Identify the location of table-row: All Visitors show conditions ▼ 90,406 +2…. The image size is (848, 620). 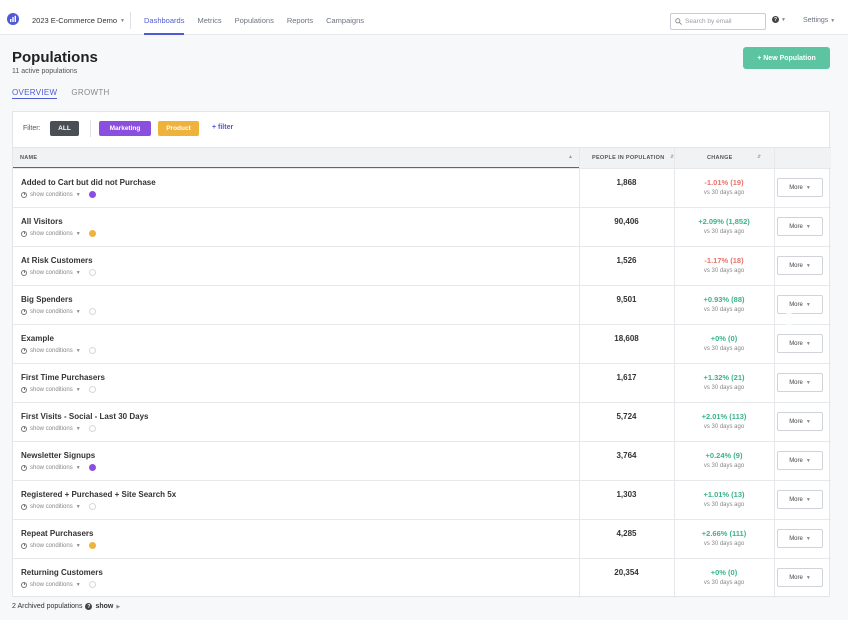
(422, 226).